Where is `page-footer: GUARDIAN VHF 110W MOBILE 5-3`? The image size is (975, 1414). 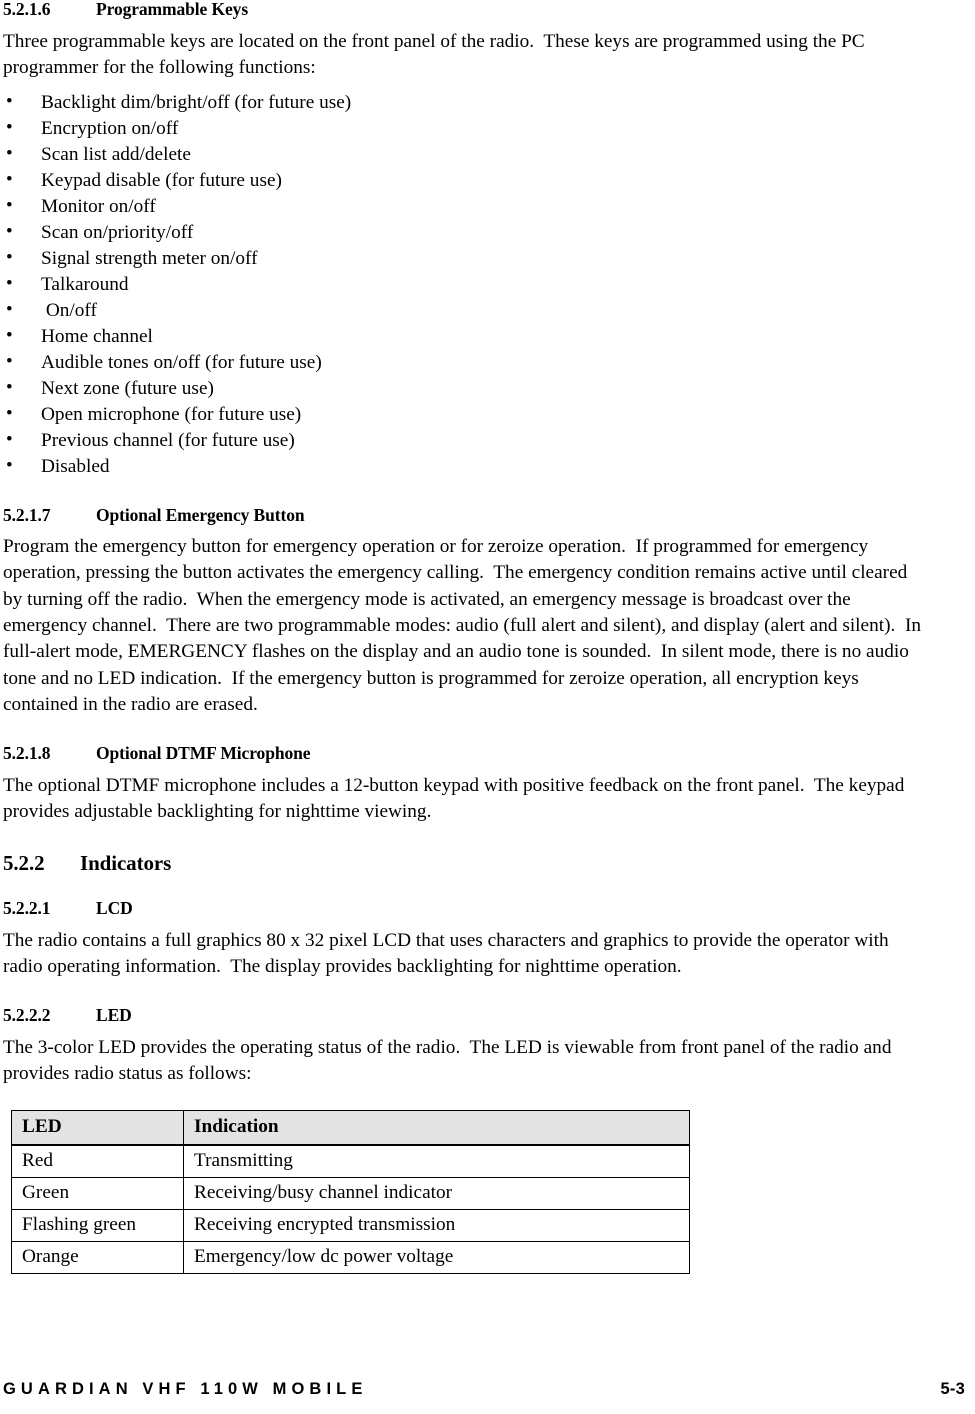 page-footer: GUARDIAN VHF 110W MOBILE 5-3 is located at coordinates (487, 1387).